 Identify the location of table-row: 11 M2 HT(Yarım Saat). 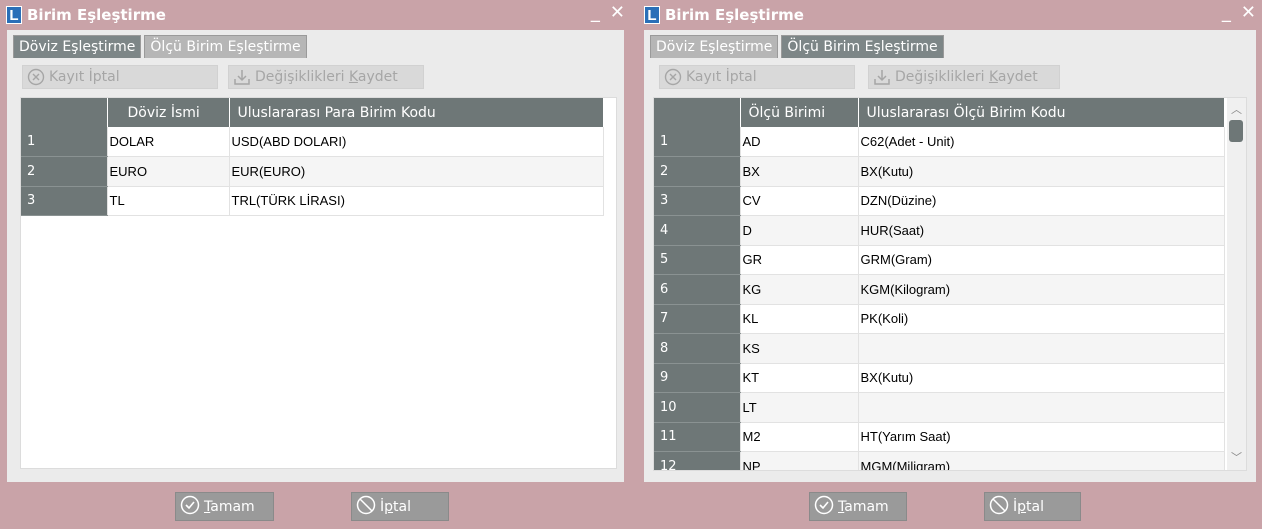
(939, 437).